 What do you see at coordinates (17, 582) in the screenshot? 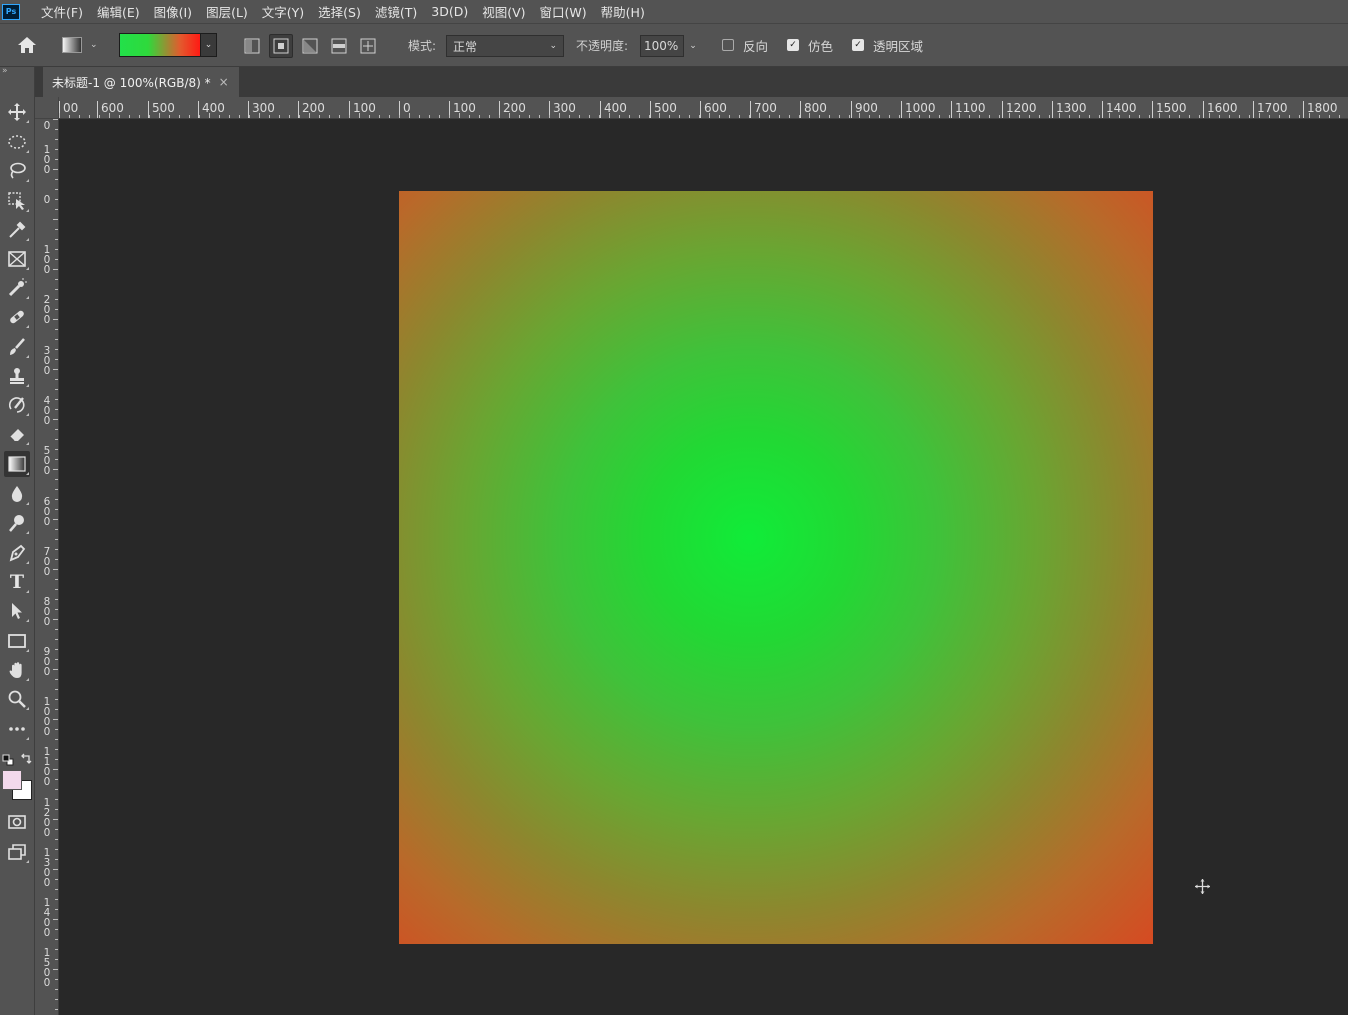
I see `type-tool: T` at bounding box center [17, 582].